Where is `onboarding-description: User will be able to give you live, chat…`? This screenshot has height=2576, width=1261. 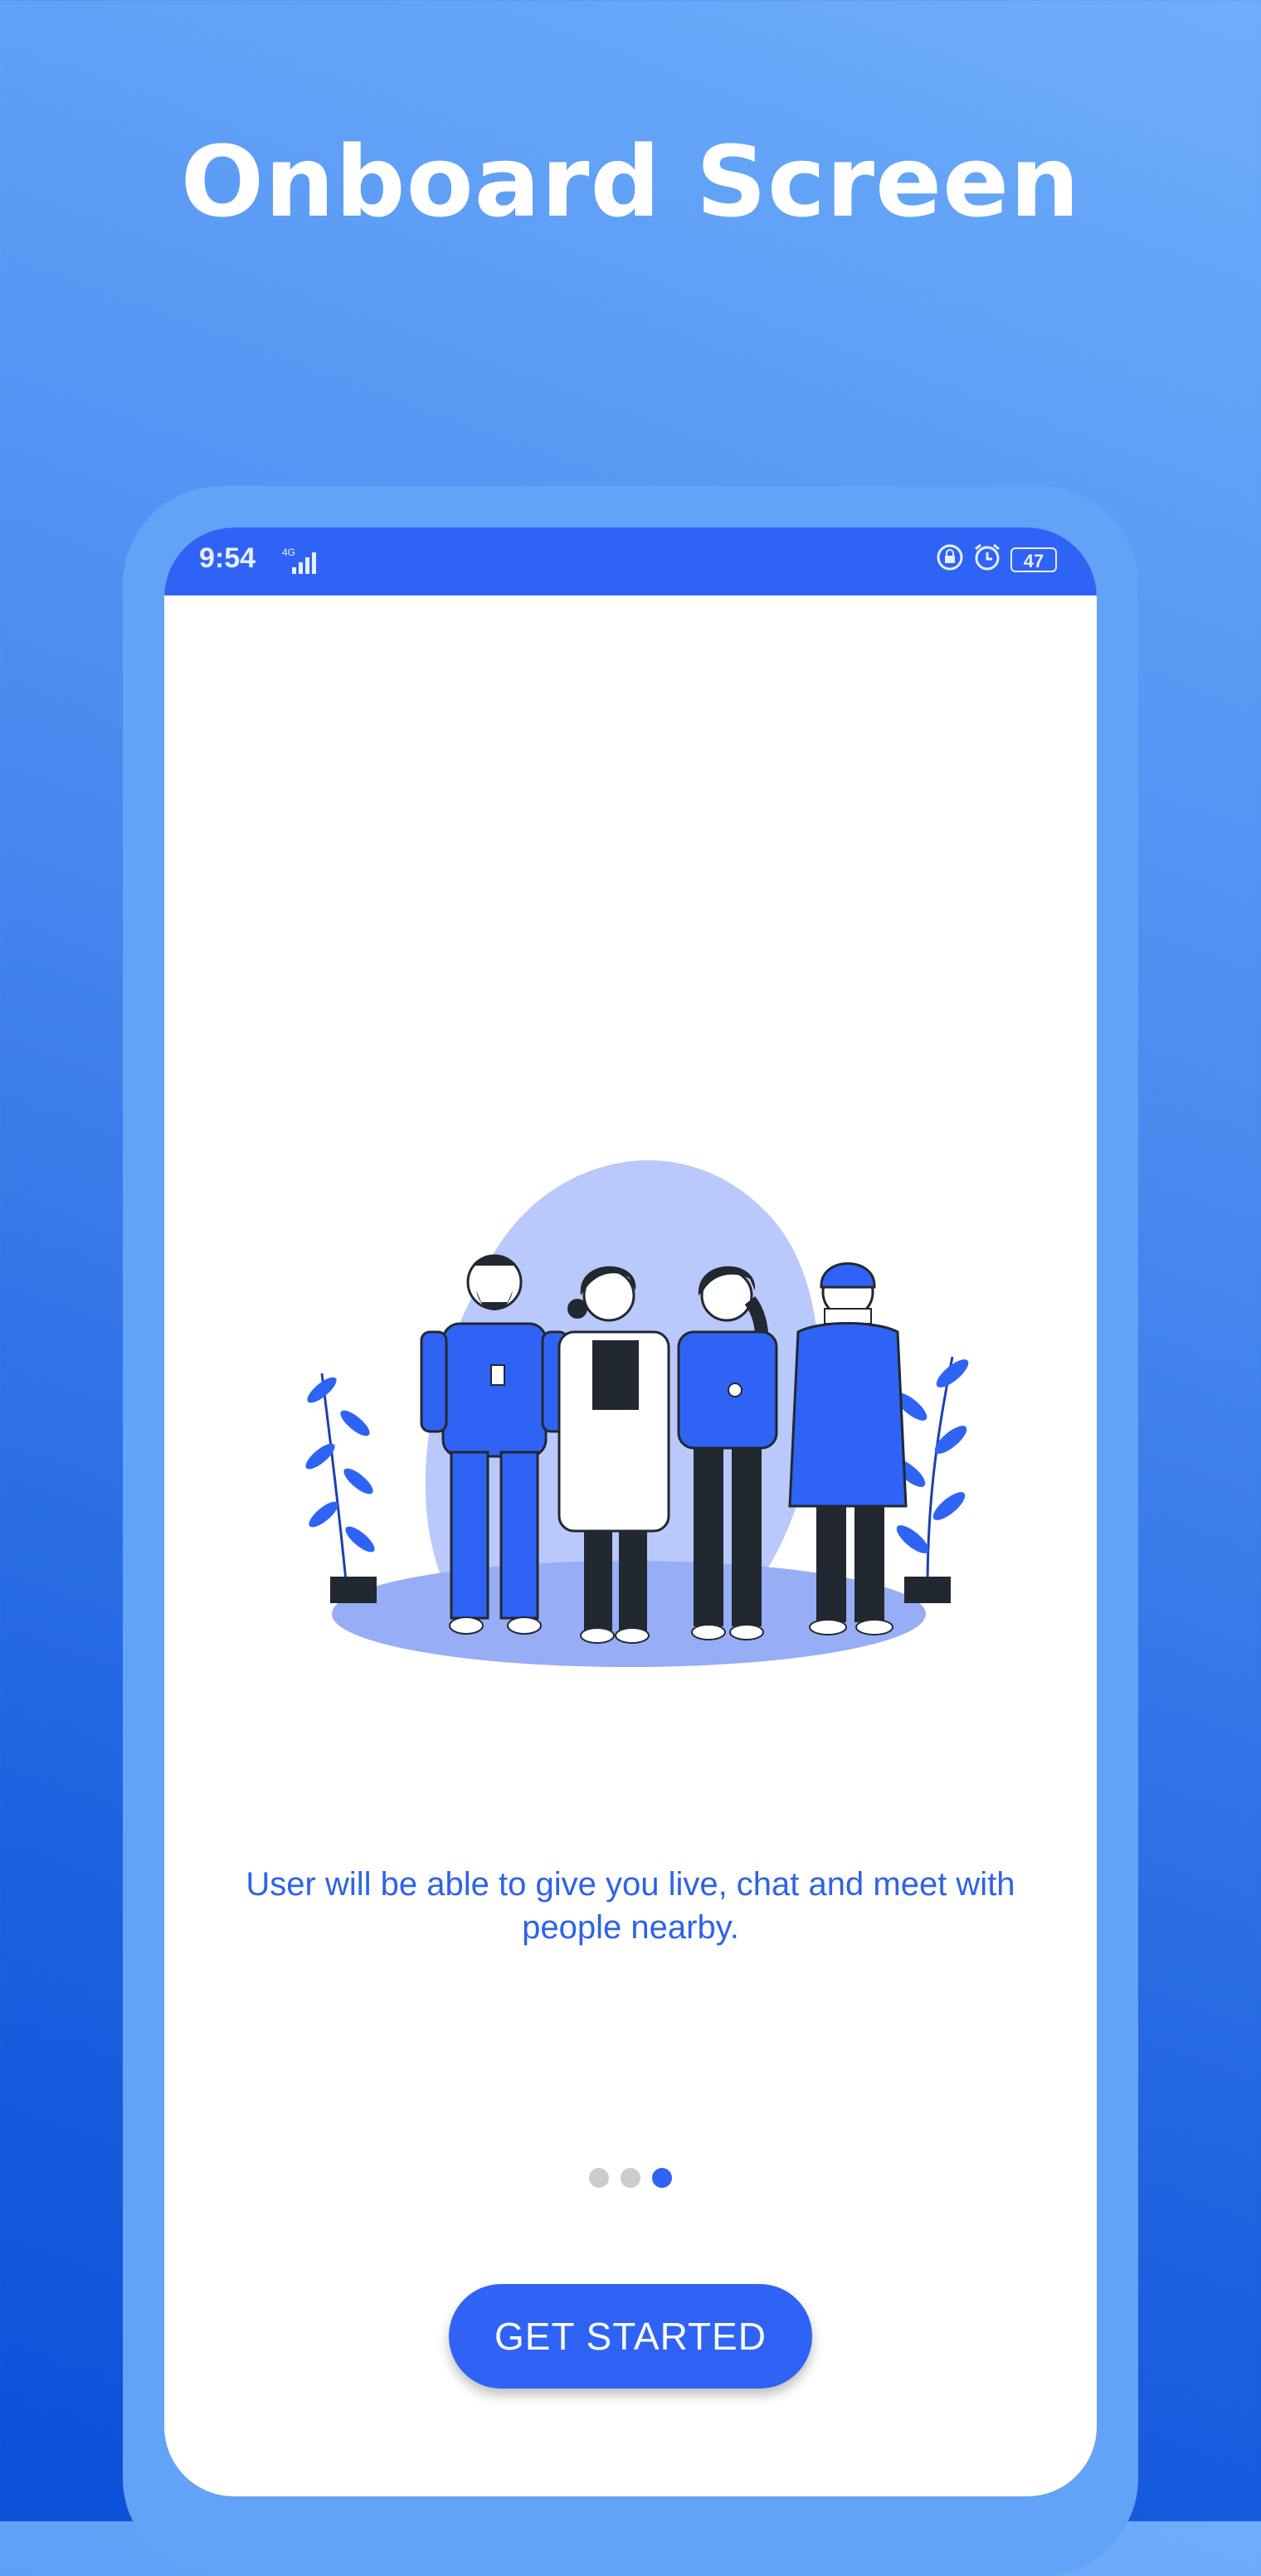 onboarding-description: User will be able to give you live, chat… is located at coordinates (630, 1906).